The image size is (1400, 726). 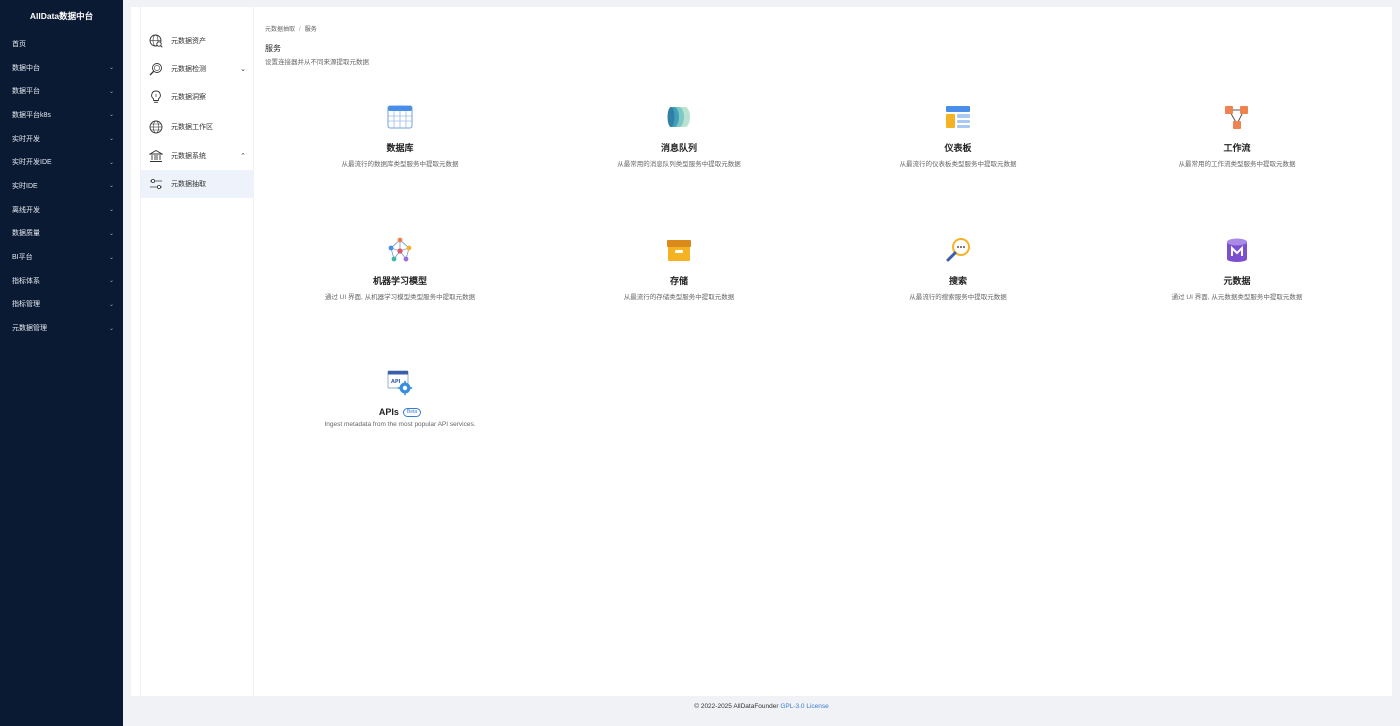 What do you see at coordinates (61, 234) in the screenshot?
I see `sidebar-item-data-quality: 数据质量 ⌄` at bounding box center [61, 234].